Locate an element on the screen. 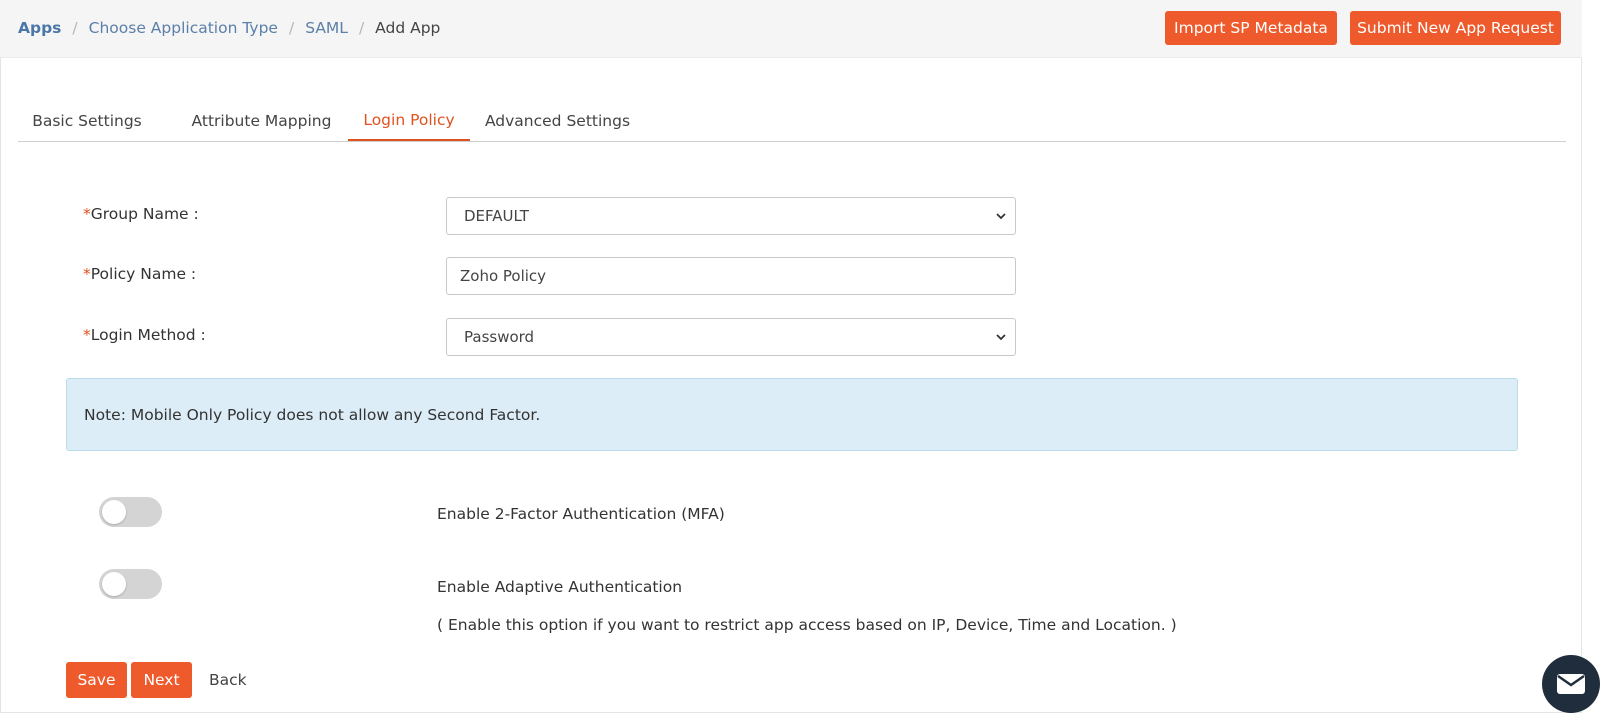 This screenshot has width=1604, height=715. mfa-toggle is located at coordinates (130, 512).